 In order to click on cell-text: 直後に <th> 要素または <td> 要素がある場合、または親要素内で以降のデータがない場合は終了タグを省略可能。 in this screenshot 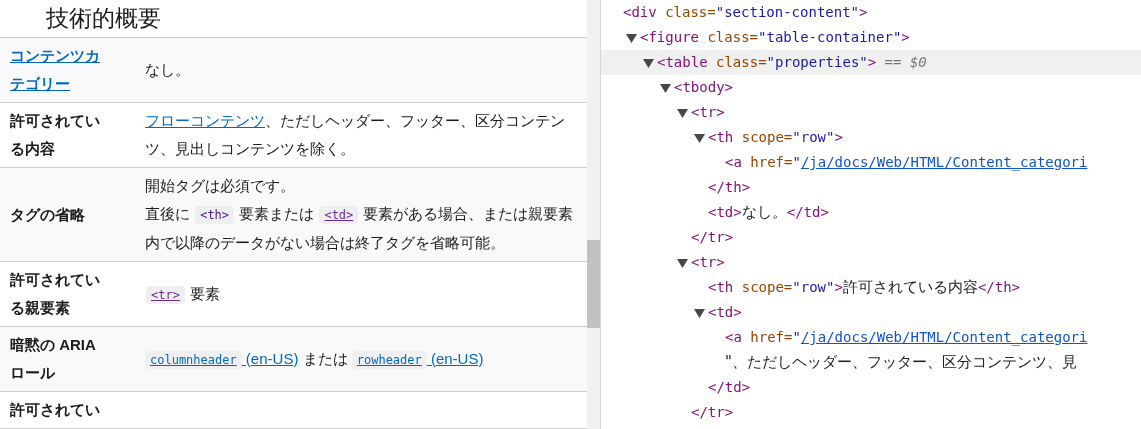, I will do `click(360, 228)`.